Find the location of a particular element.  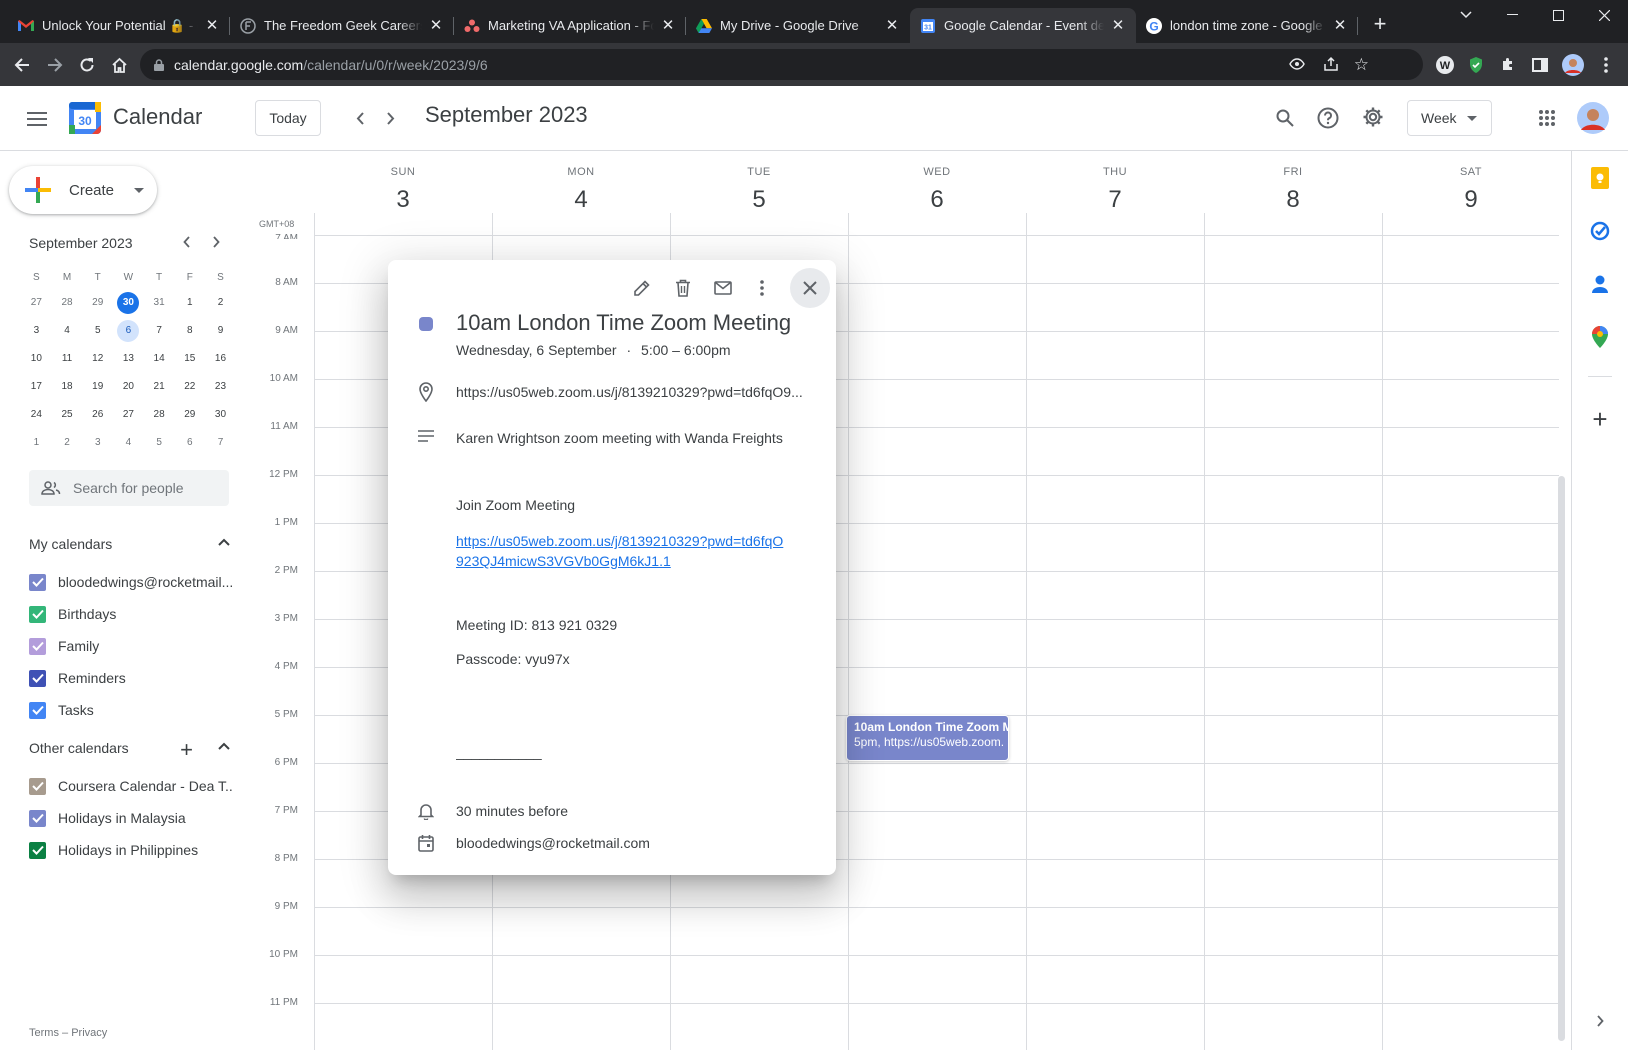

browser-tab: Marketing VA Application - Fo ✕ is located at coordinates (570, 25).